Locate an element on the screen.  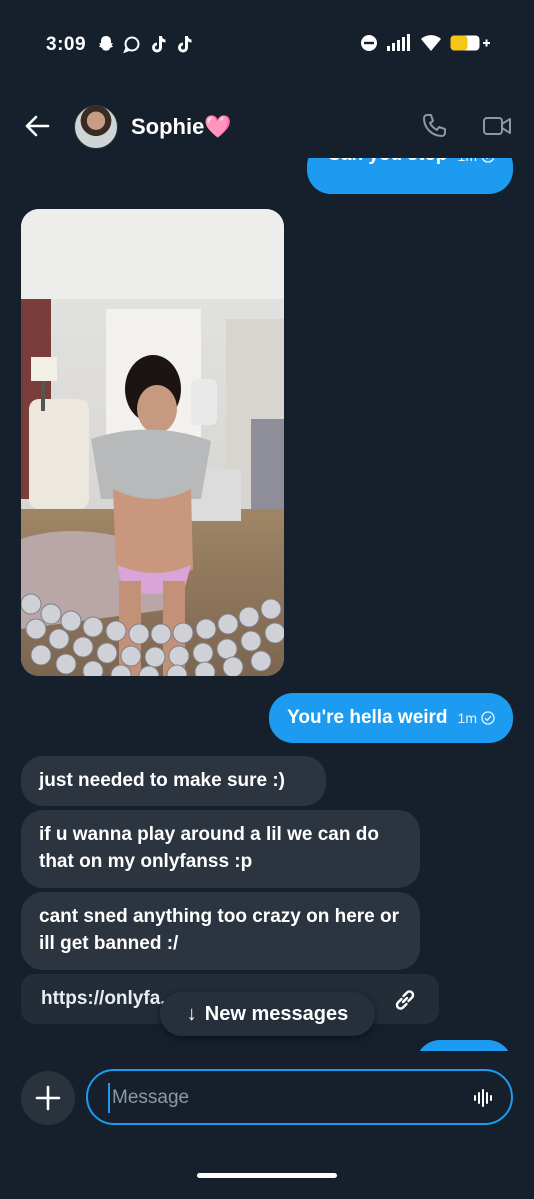
sent-message: You're hella weird 1m is located at coordinates (391, 718).